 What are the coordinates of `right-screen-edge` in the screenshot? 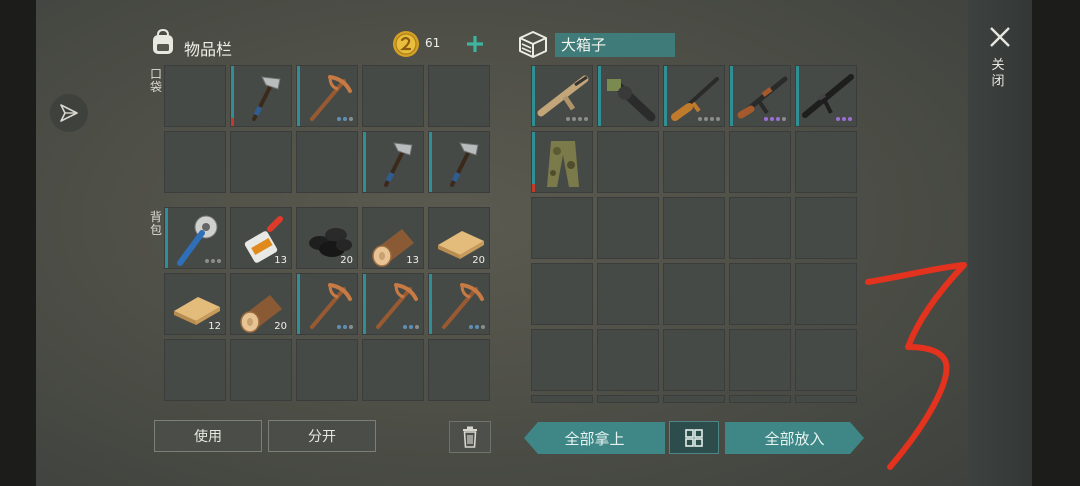 It's located at (1056, 243).